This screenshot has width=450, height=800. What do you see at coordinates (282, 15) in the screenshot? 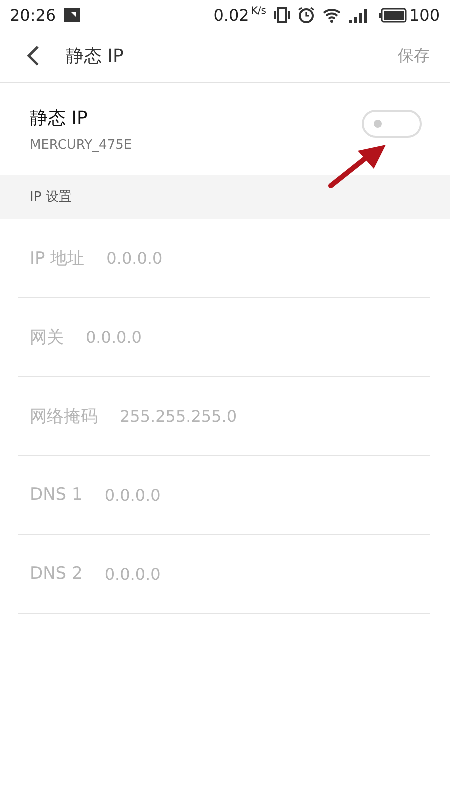
I see `vibrate-icon` at bounding box center [282, 15].